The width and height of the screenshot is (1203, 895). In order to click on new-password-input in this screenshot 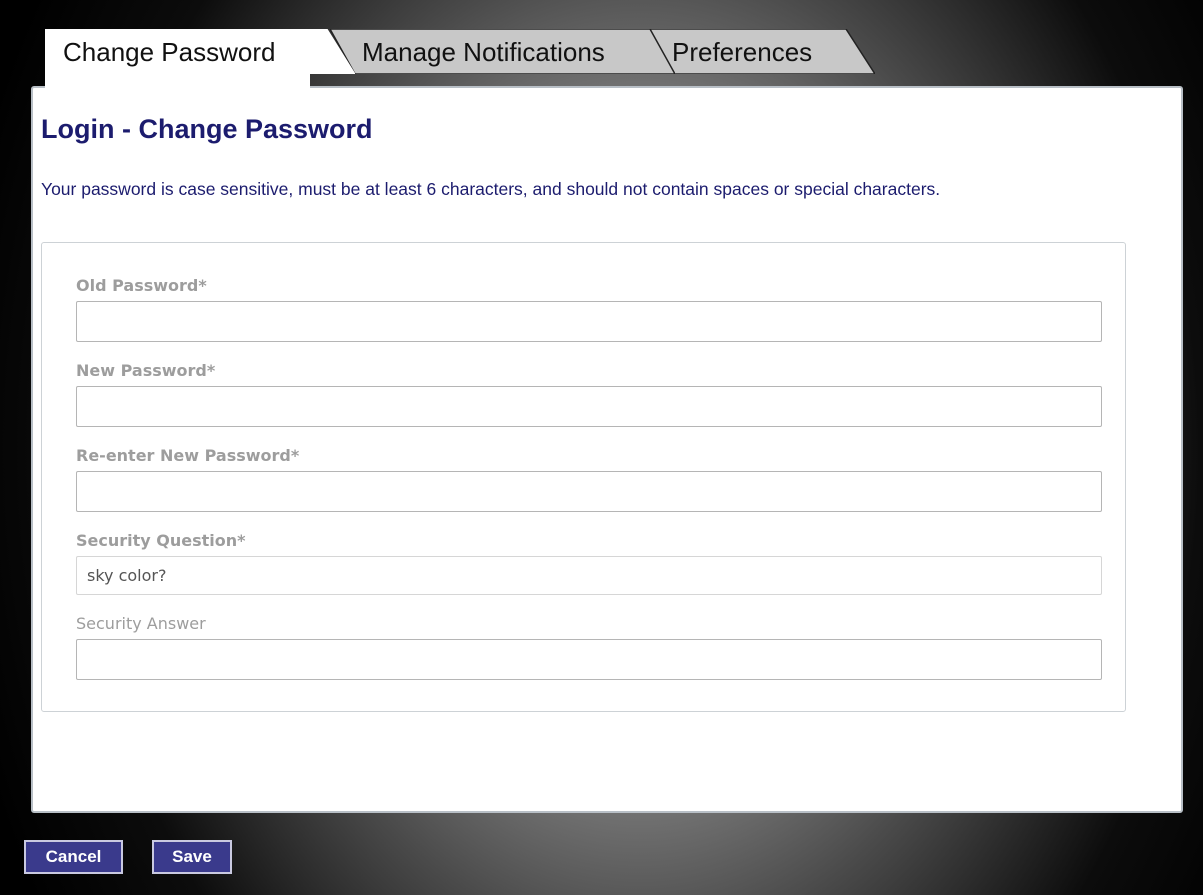, I will do `click(589, 406)`.